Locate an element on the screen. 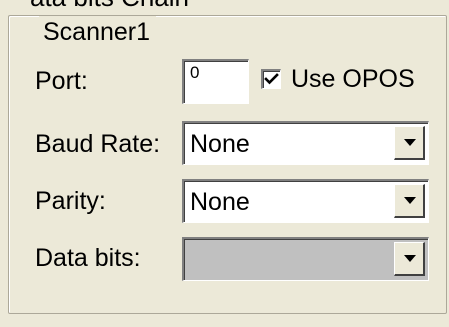 The height and width of the screenshot is (327, 449). use-opos-checkbox is located at coordinates (271, 79).